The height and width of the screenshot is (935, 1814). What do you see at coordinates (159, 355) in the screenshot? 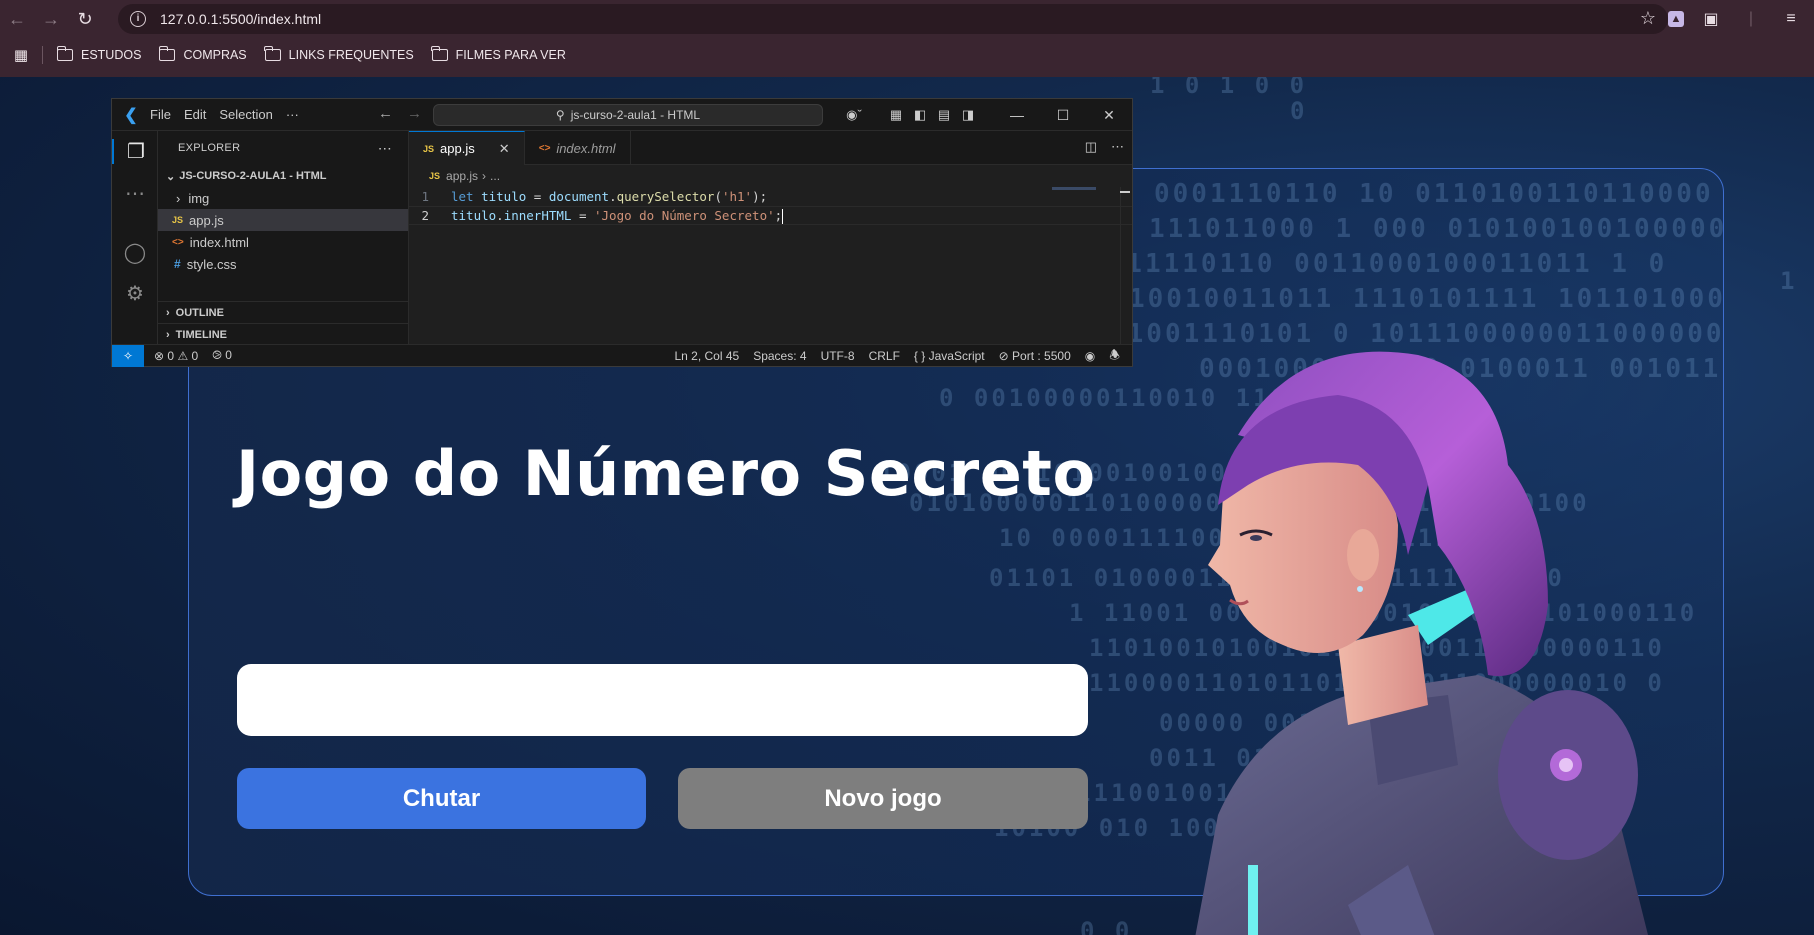
I see `error-icon: ⊗` at bounding box center [159, 355].